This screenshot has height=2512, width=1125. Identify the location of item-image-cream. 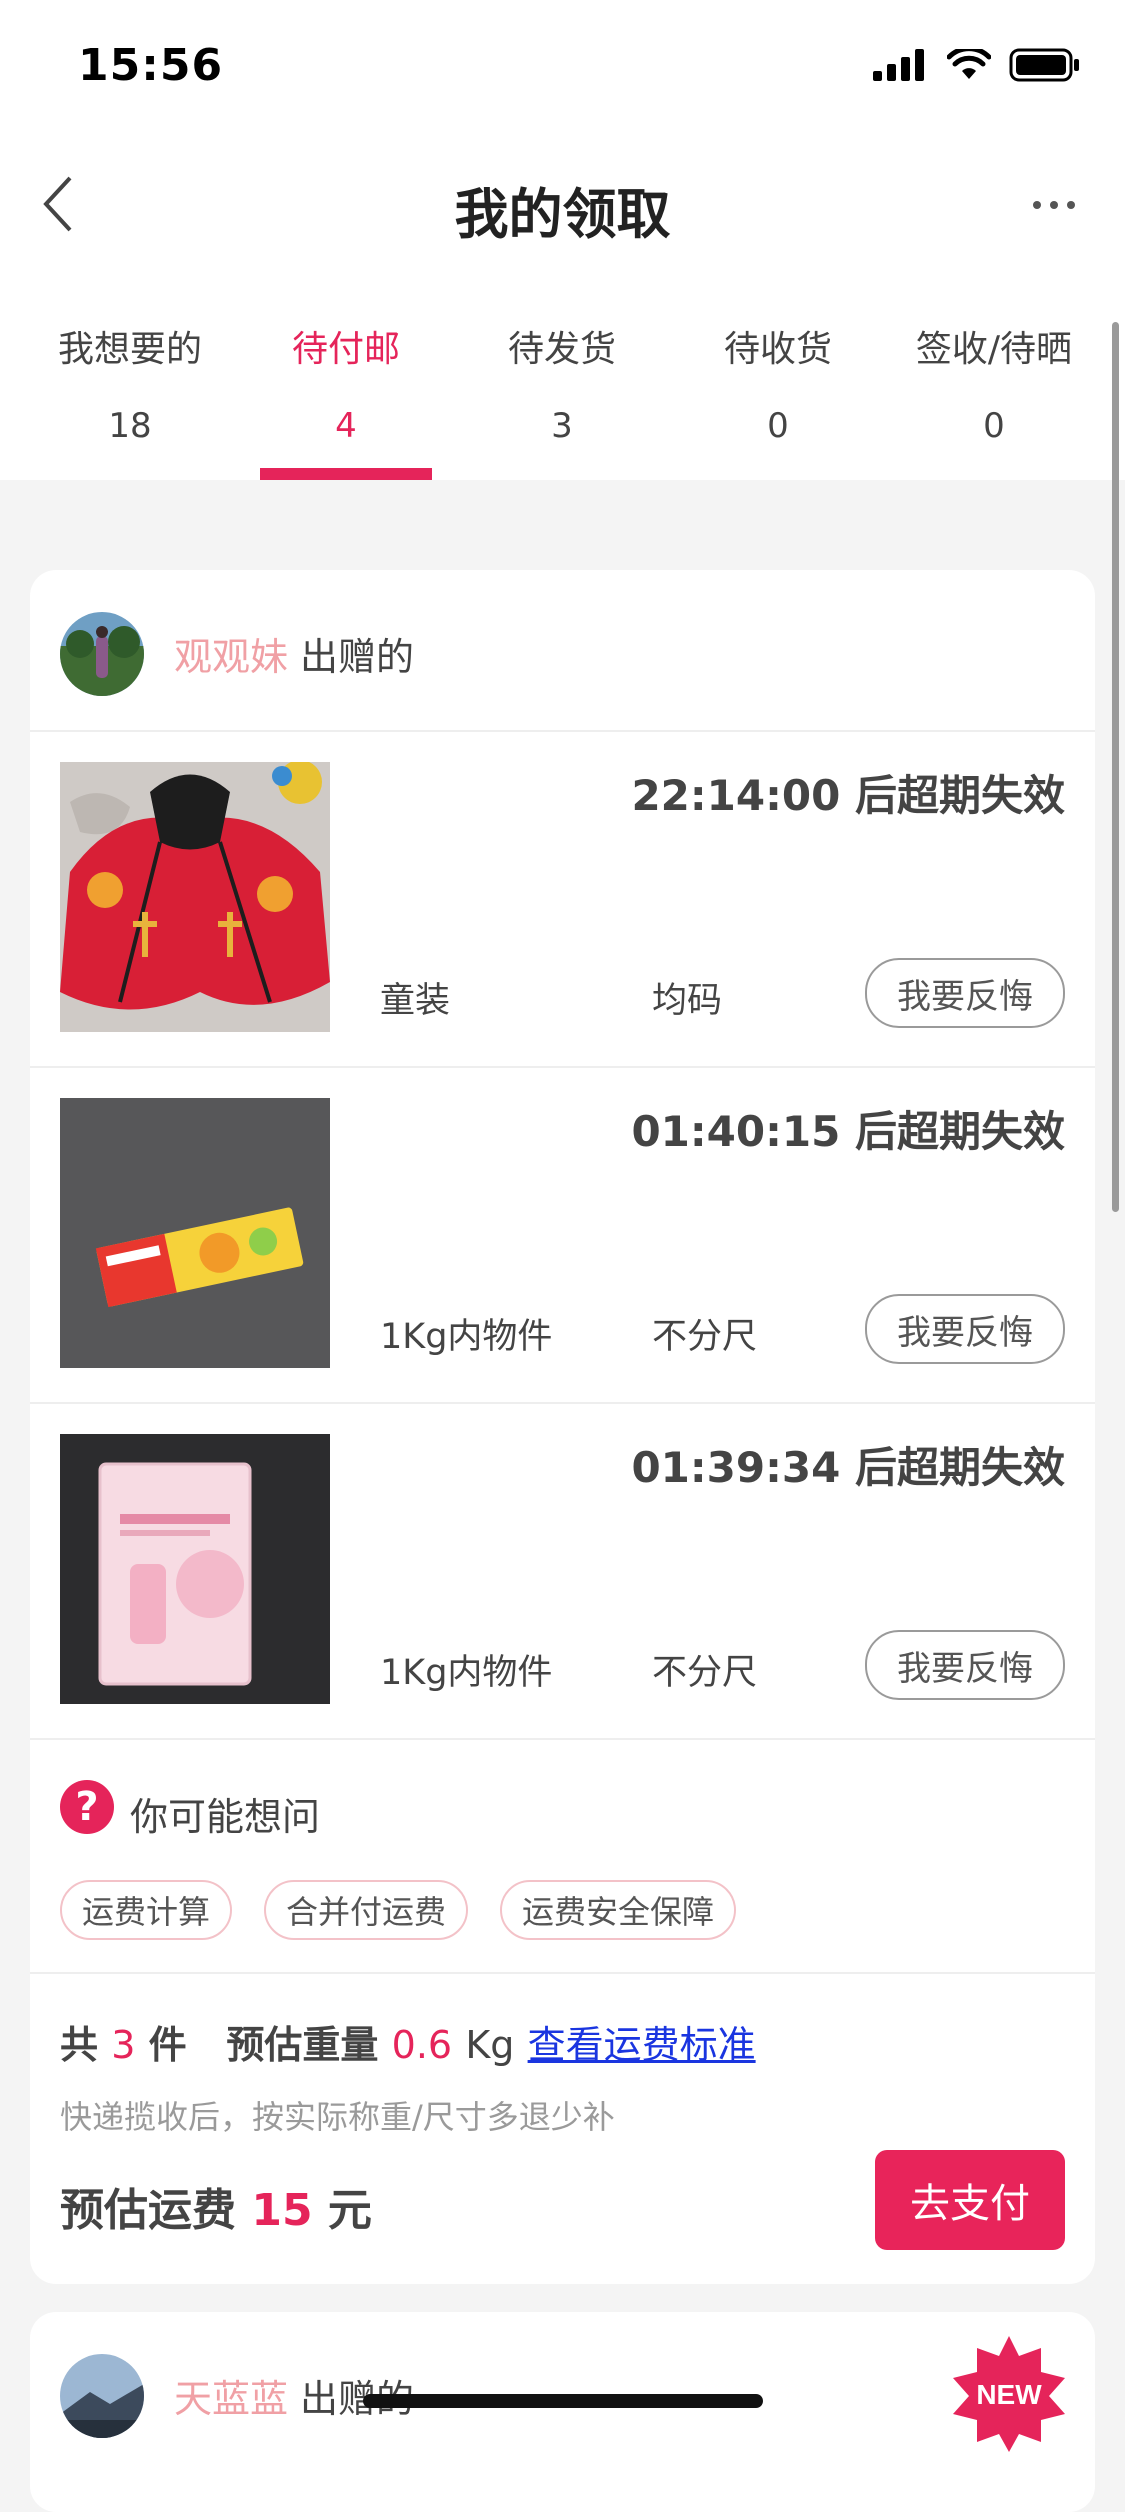
(195, 1569).